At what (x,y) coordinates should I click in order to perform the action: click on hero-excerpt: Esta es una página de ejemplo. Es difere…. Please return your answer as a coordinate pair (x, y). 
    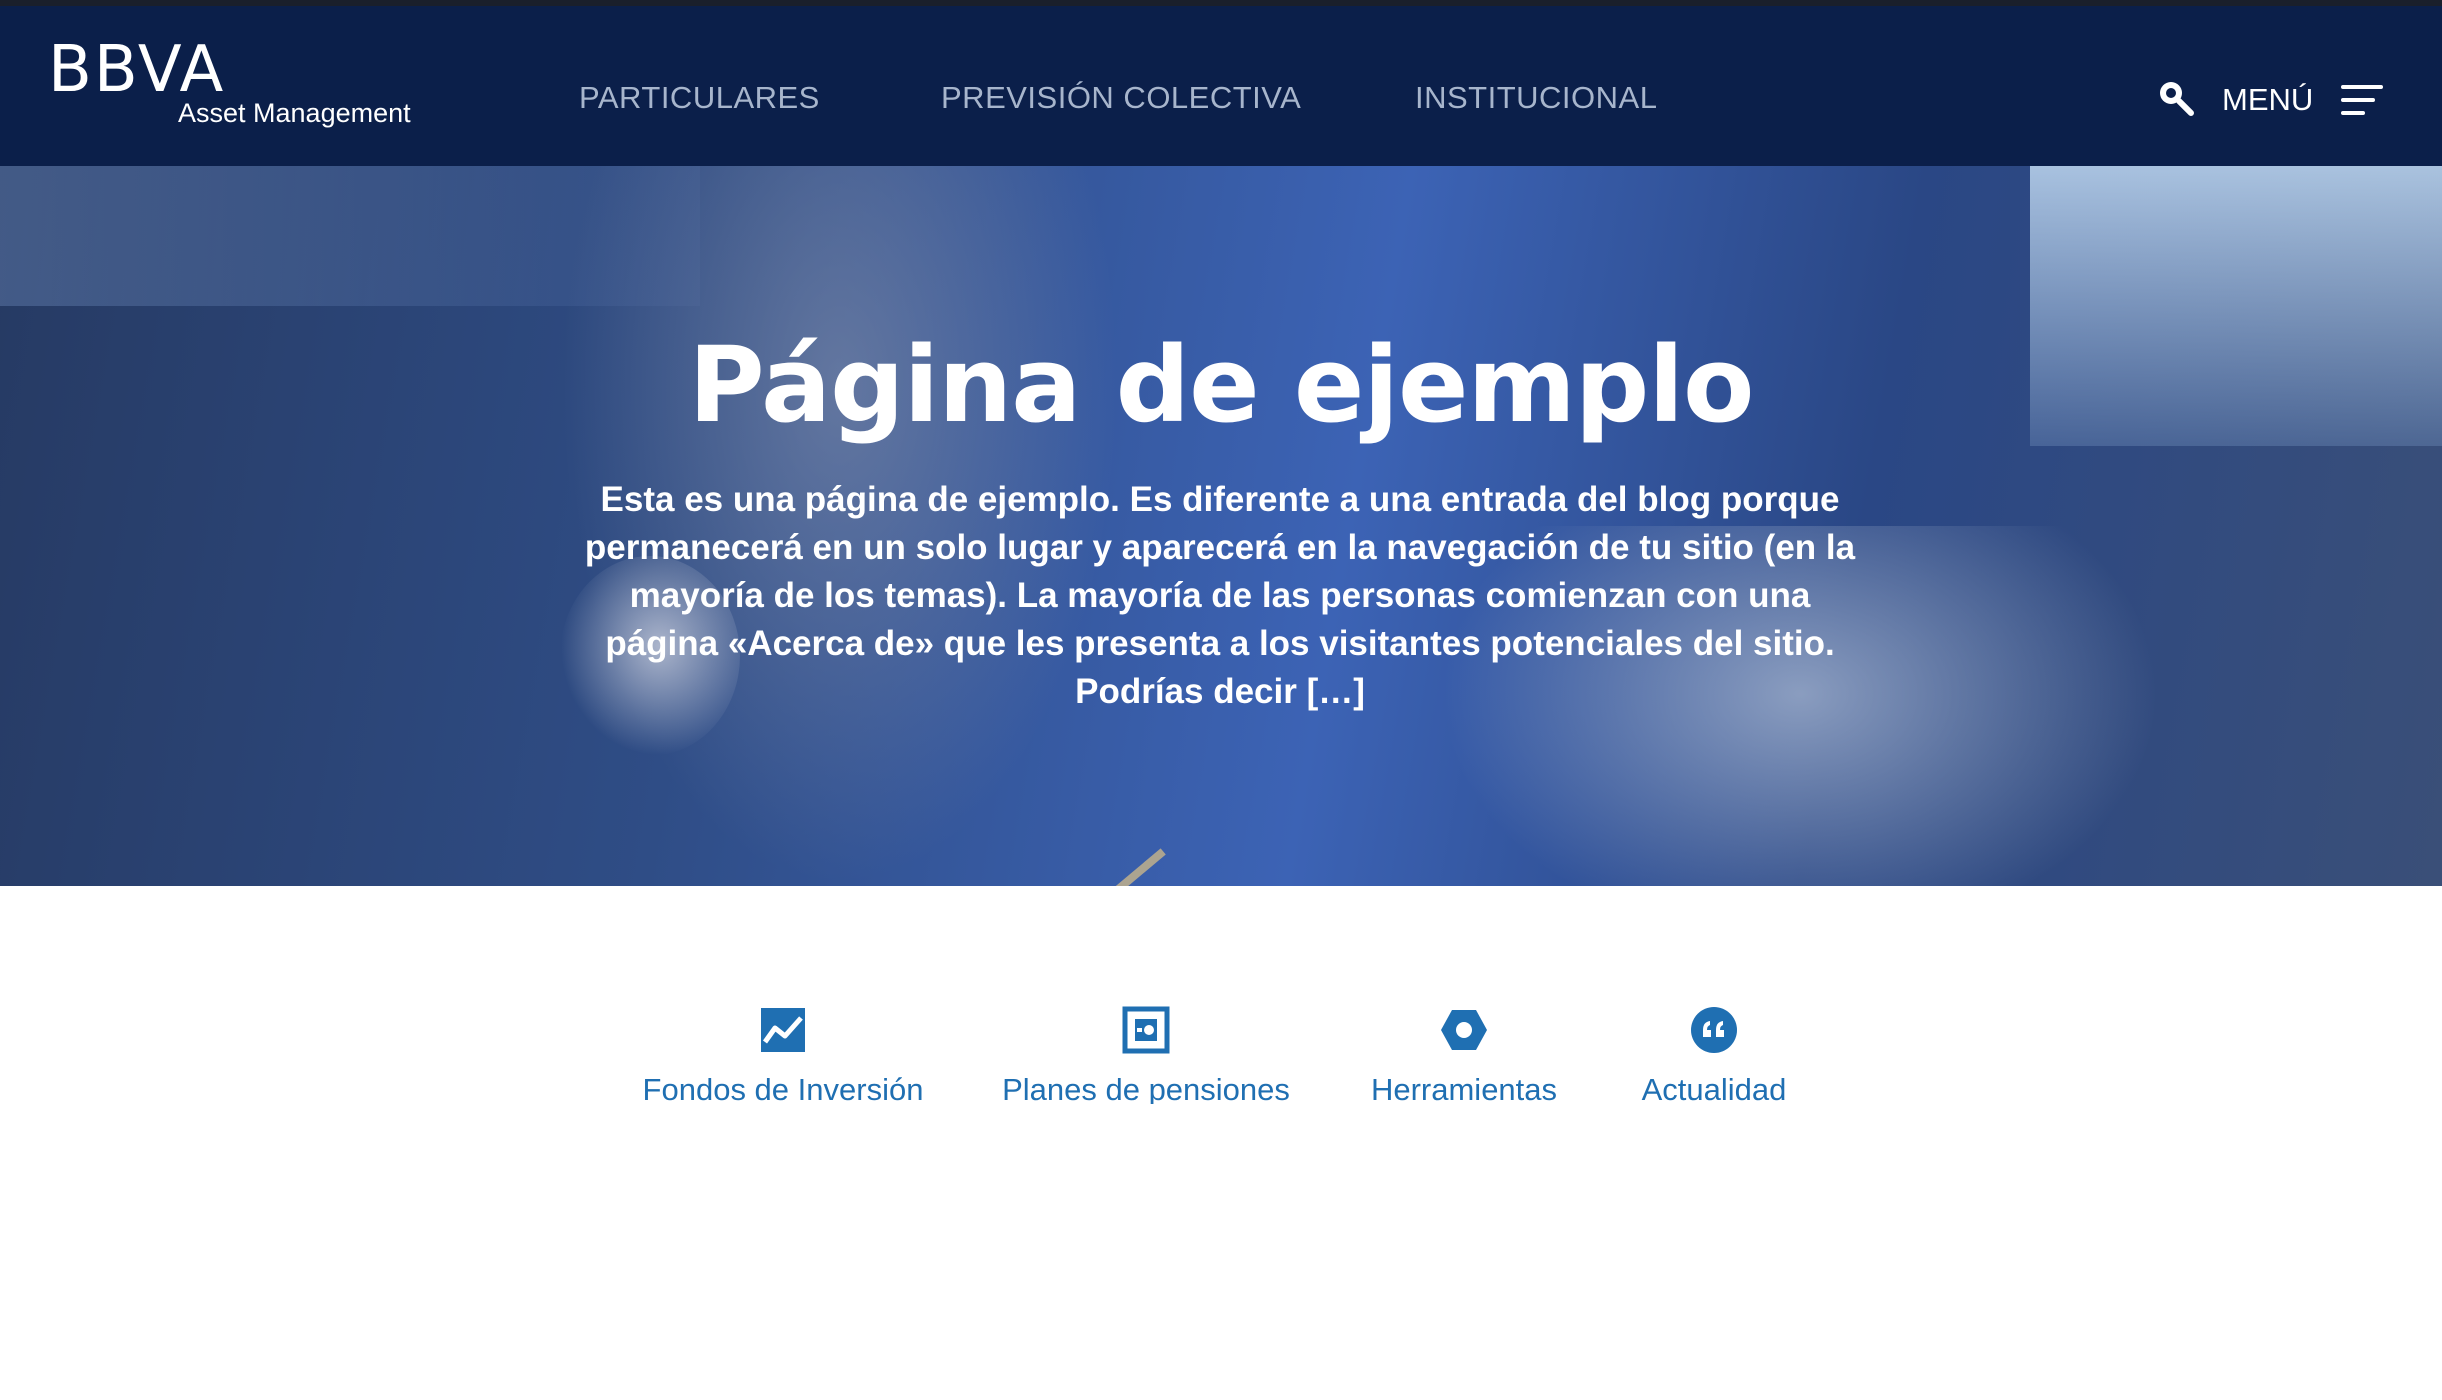
    Looking at the image, I should click on (1220, 595).